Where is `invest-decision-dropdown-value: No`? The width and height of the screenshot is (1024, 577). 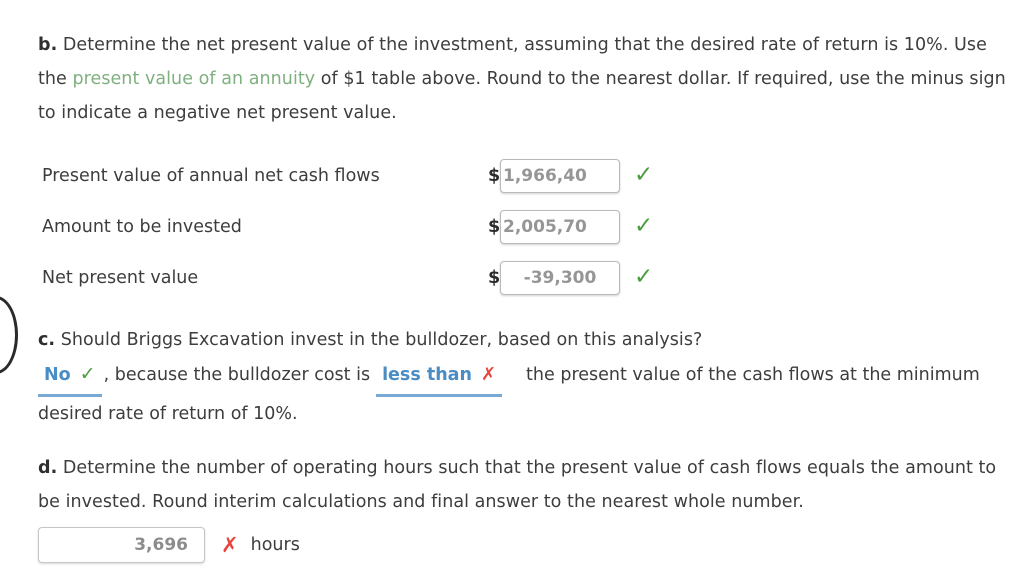 invest-decision-dropdown-value: No is located at coordinates (57, 375).